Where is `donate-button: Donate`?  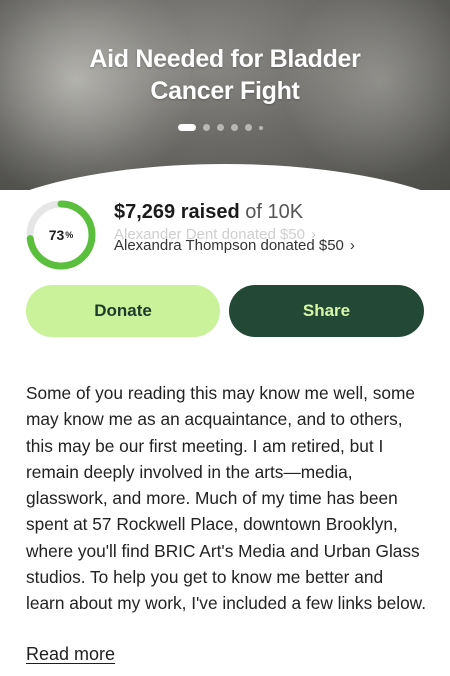
donate-button: Donate is located at coordinates (123, 311).